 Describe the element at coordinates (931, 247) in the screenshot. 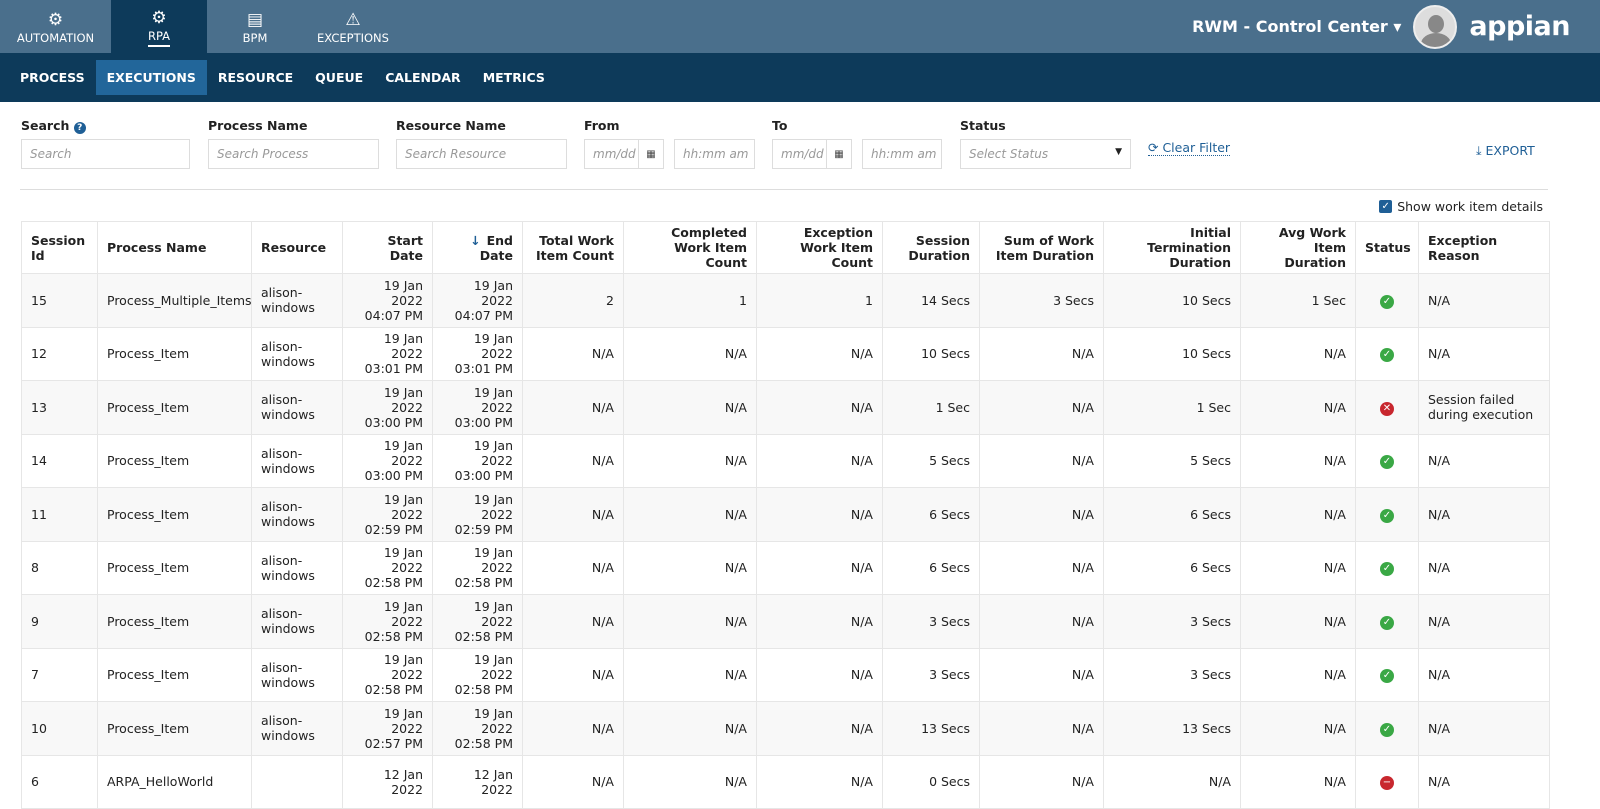

I see `column-header: Session Duration` at that location.